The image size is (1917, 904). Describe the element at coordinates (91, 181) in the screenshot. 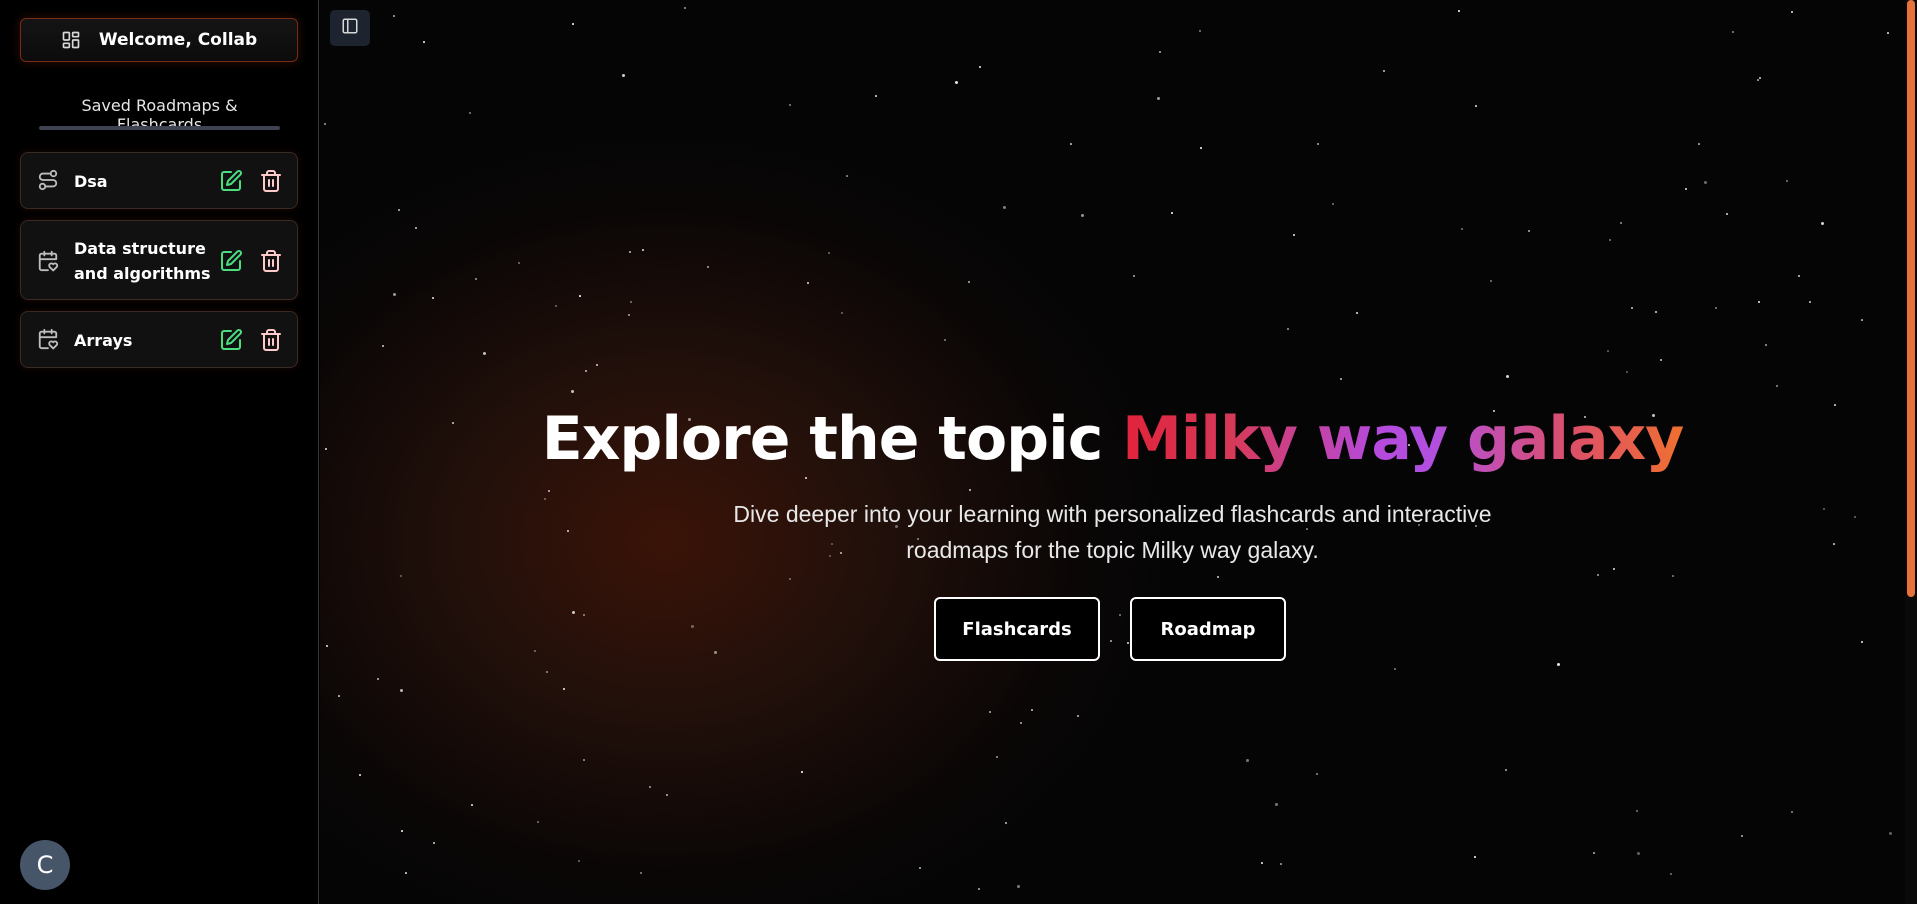

I see `saved-item-label: Dsa` at that location.